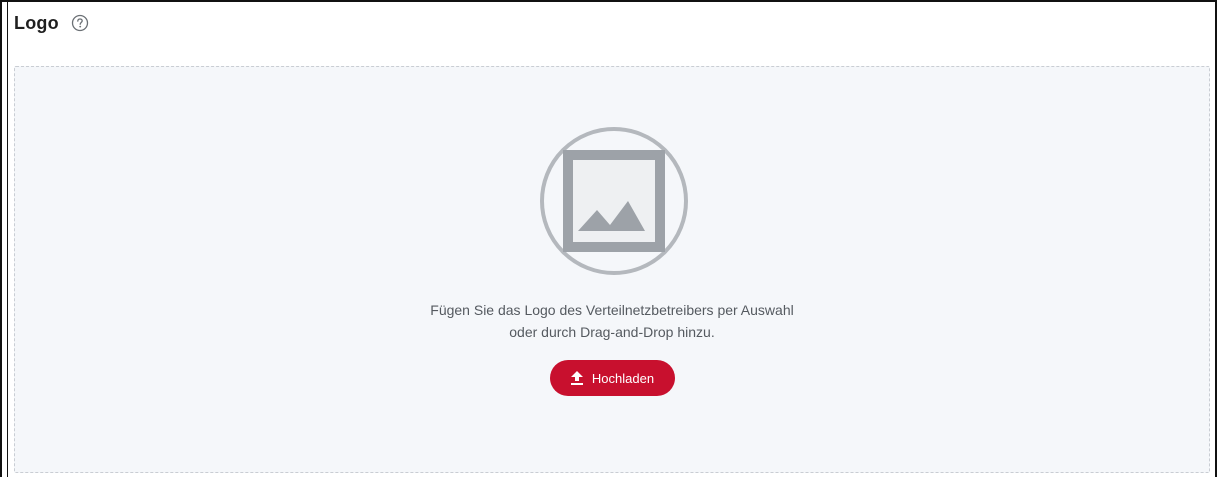 The image size is (1217, 477). Describe the element at coordinates (612, 332) in the screenshot. I see `hint-line-2: oder durch Drag-and-Drop hinzu.` at that location.